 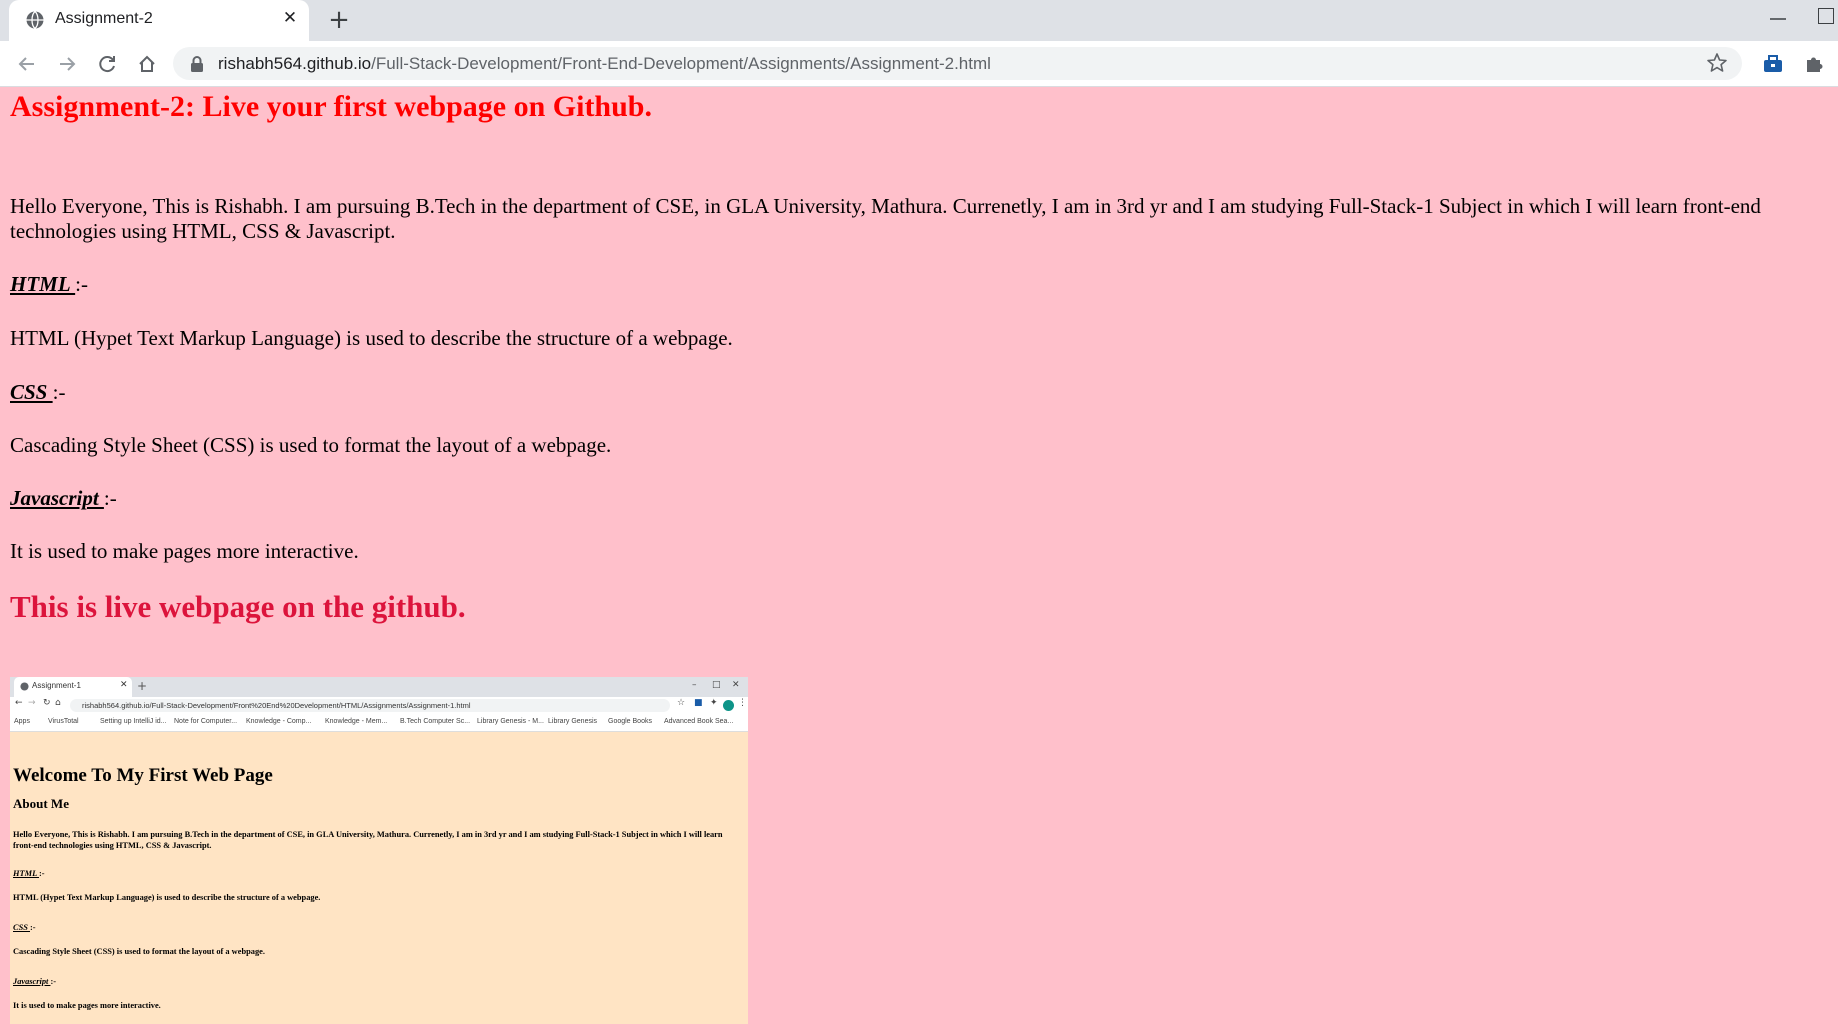 What do you see at coordinates (147, 64) in the screenshot?
I see `home-icon` at bounding box center [147, 64].